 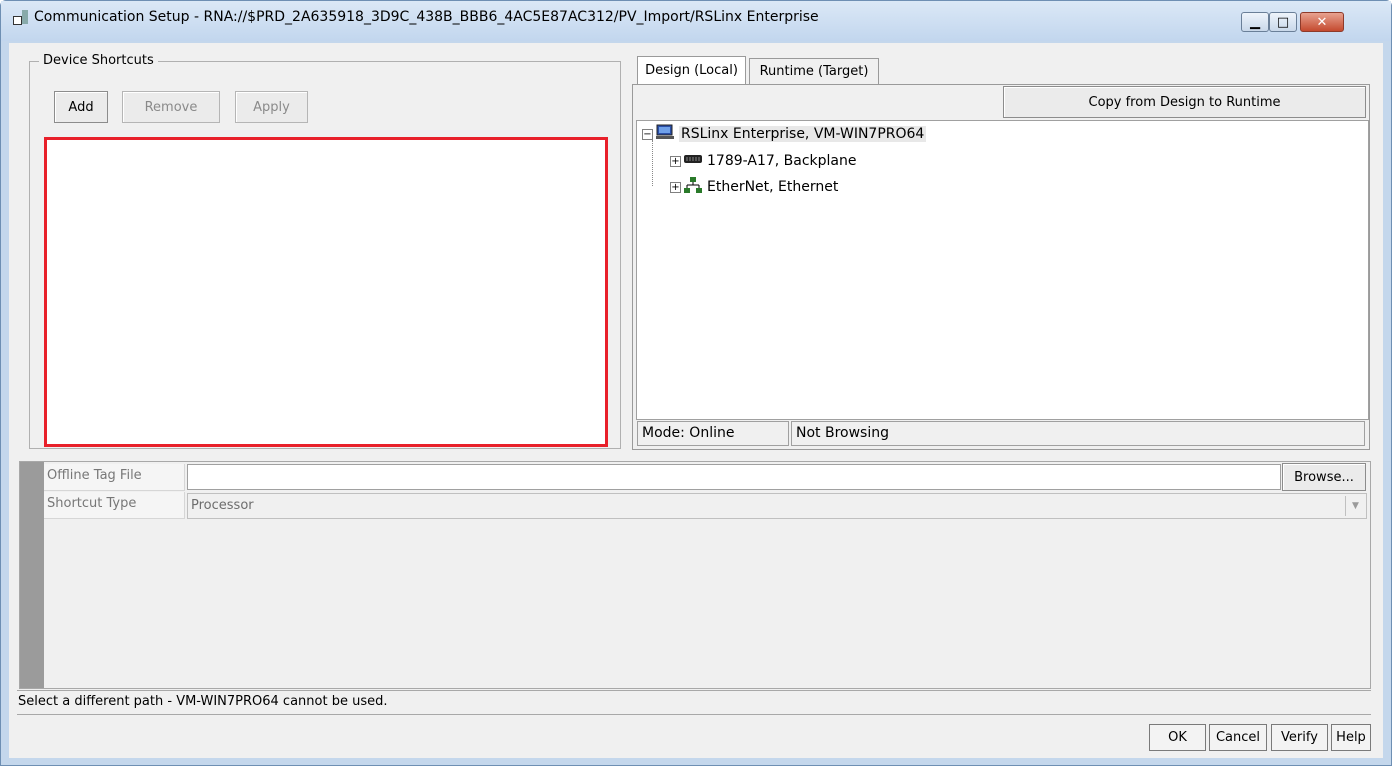 I want to click on apply-button: Apply, so click(x=271, y=107).